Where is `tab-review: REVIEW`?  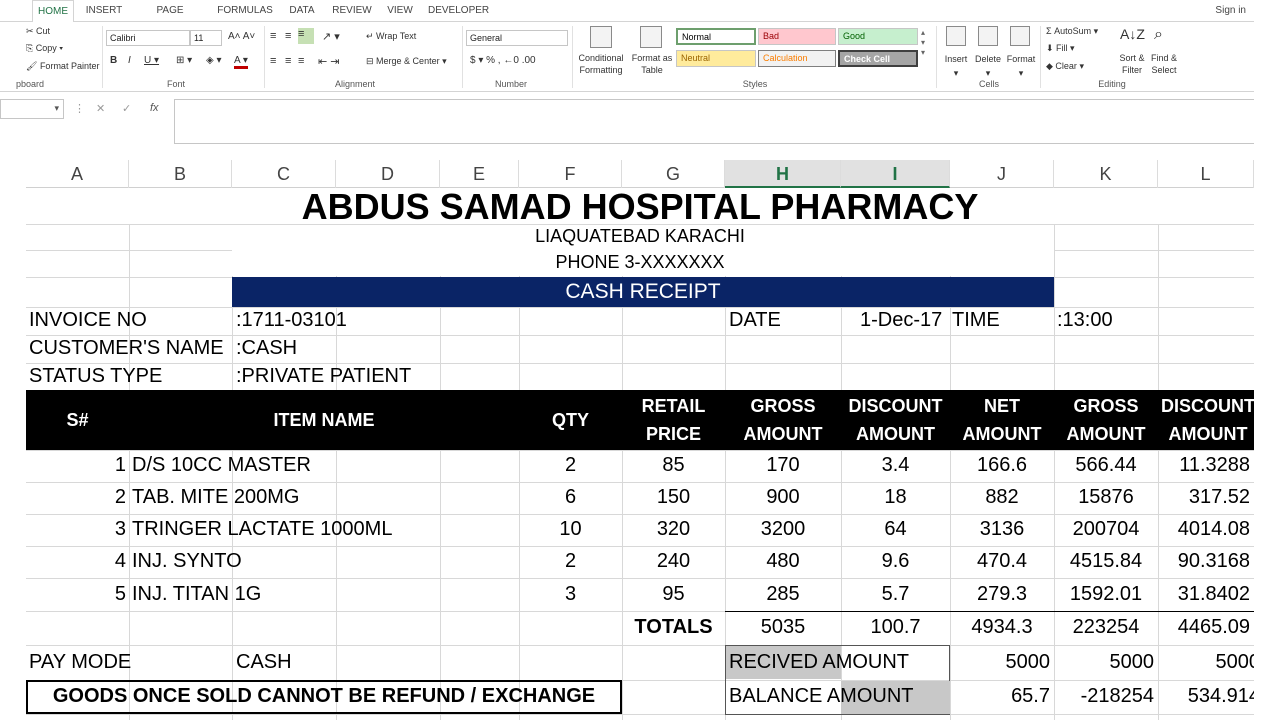 tab-review: REVIEW is located at coordinates (352, 11).